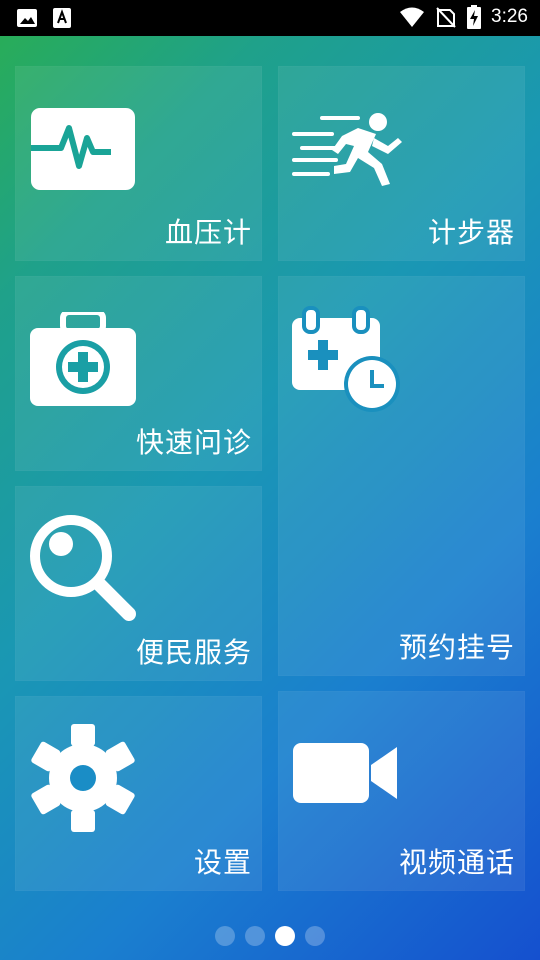  What do you see at coordinates (27, 18) in the screenshot?
I see `image-icon` at bounding box center [27, 18].